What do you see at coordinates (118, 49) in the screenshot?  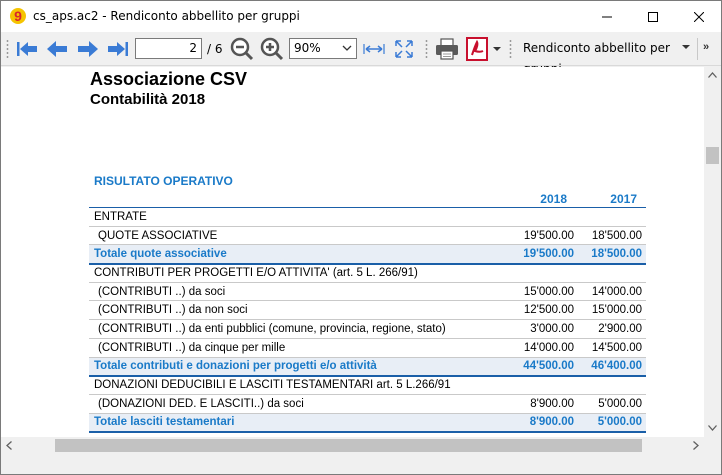 I see `last-page-button` at bounding box center [118, 49].